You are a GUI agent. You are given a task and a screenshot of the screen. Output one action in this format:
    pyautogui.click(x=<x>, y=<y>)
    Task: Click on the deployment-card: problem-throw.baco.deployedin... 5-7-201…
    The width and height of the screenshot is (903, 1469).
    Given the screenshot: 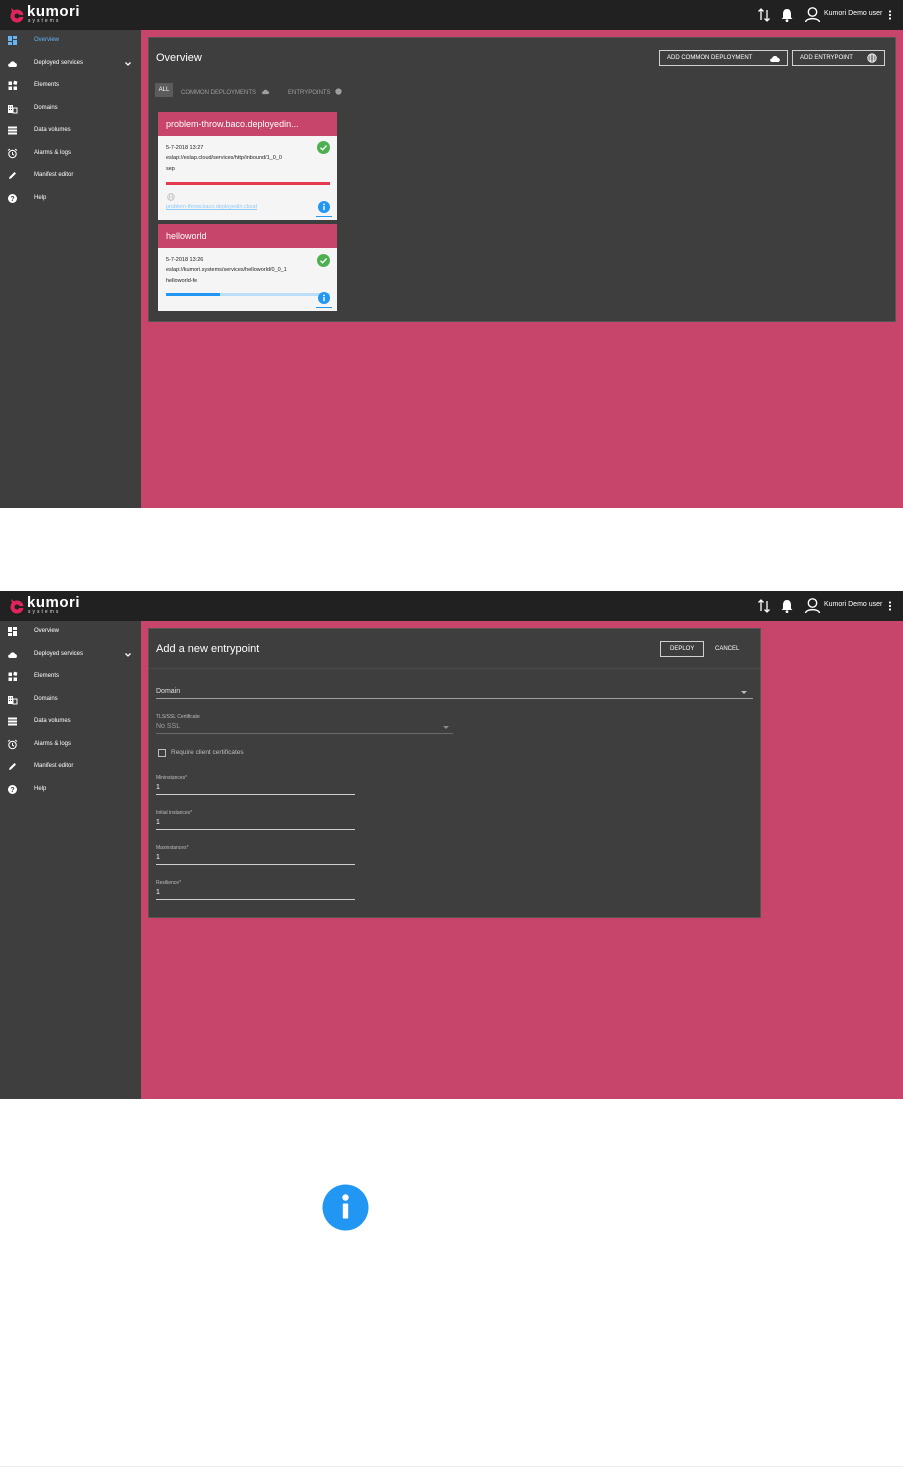 What is the action you would take?
    pyautogui.click(x=247, y=166)
    